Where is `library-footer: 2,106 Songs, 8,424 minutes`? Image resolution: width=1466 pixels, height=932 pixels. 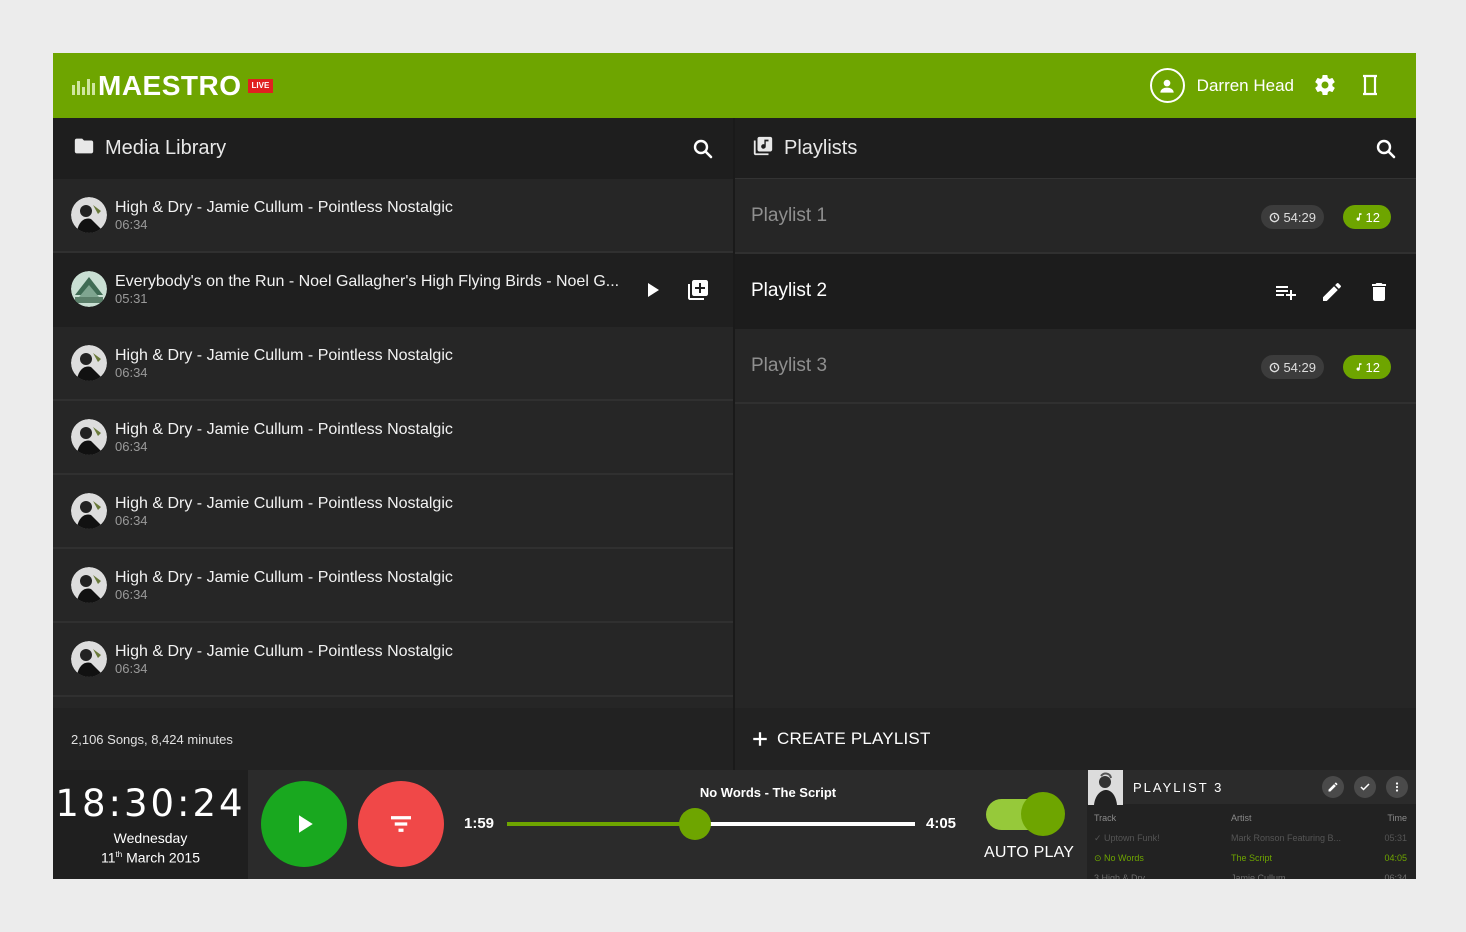 library-footer: 2,106 Songs, 8,424 minutes is located at coordinates (393, 739).